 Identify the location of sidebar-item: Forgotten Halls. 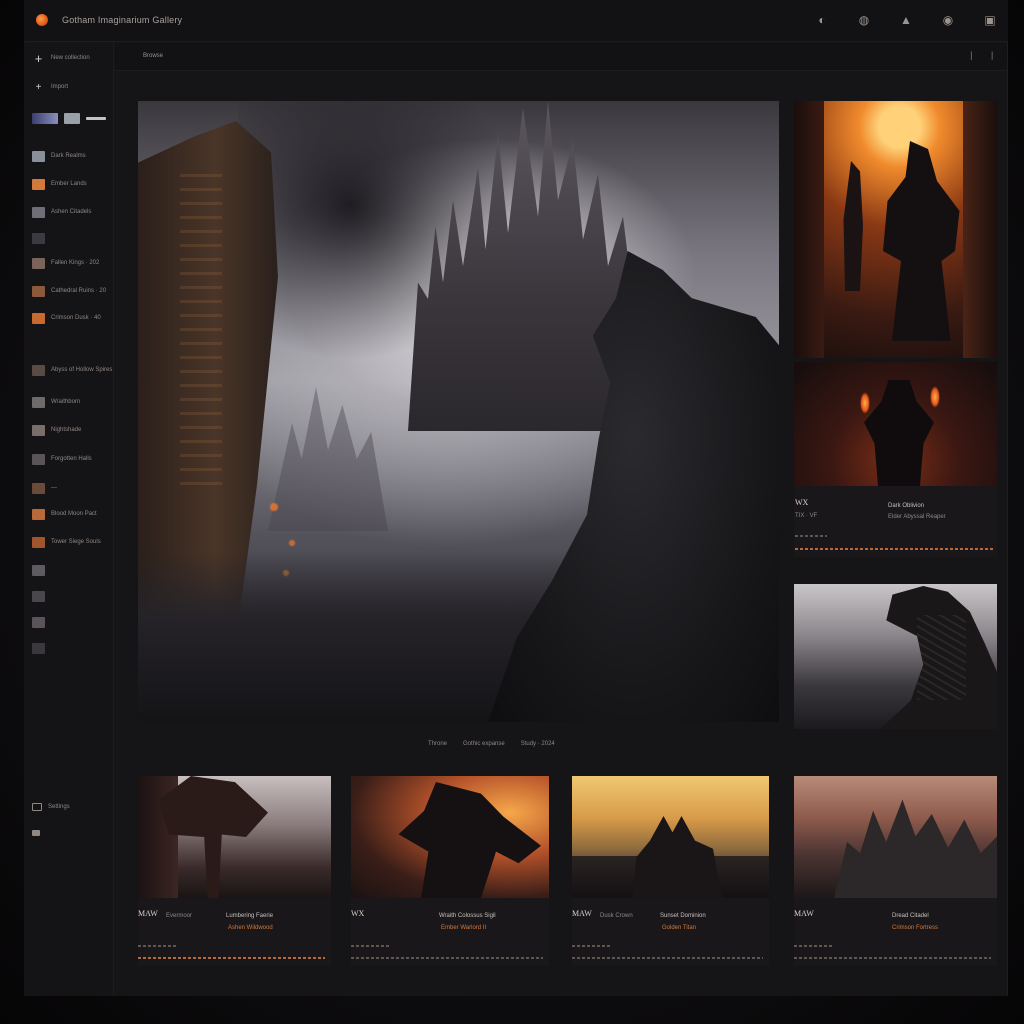
(62, 459).